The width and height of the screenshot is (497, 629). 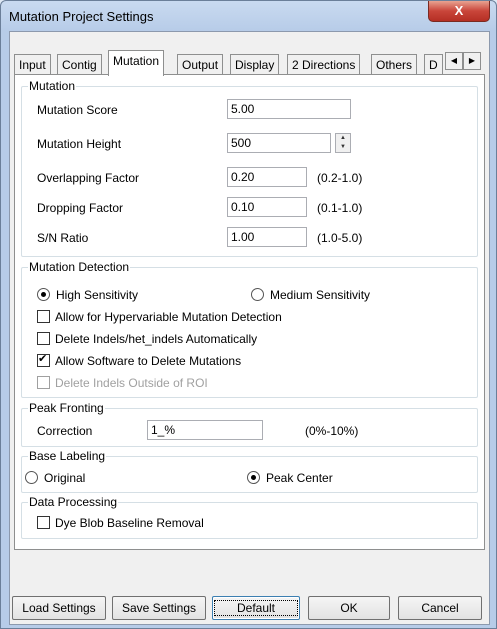 What do you see at coordinates (43, 382) in the screenshot?
I see `checkbox-disabled-icon` at bounding box center [43, 382].